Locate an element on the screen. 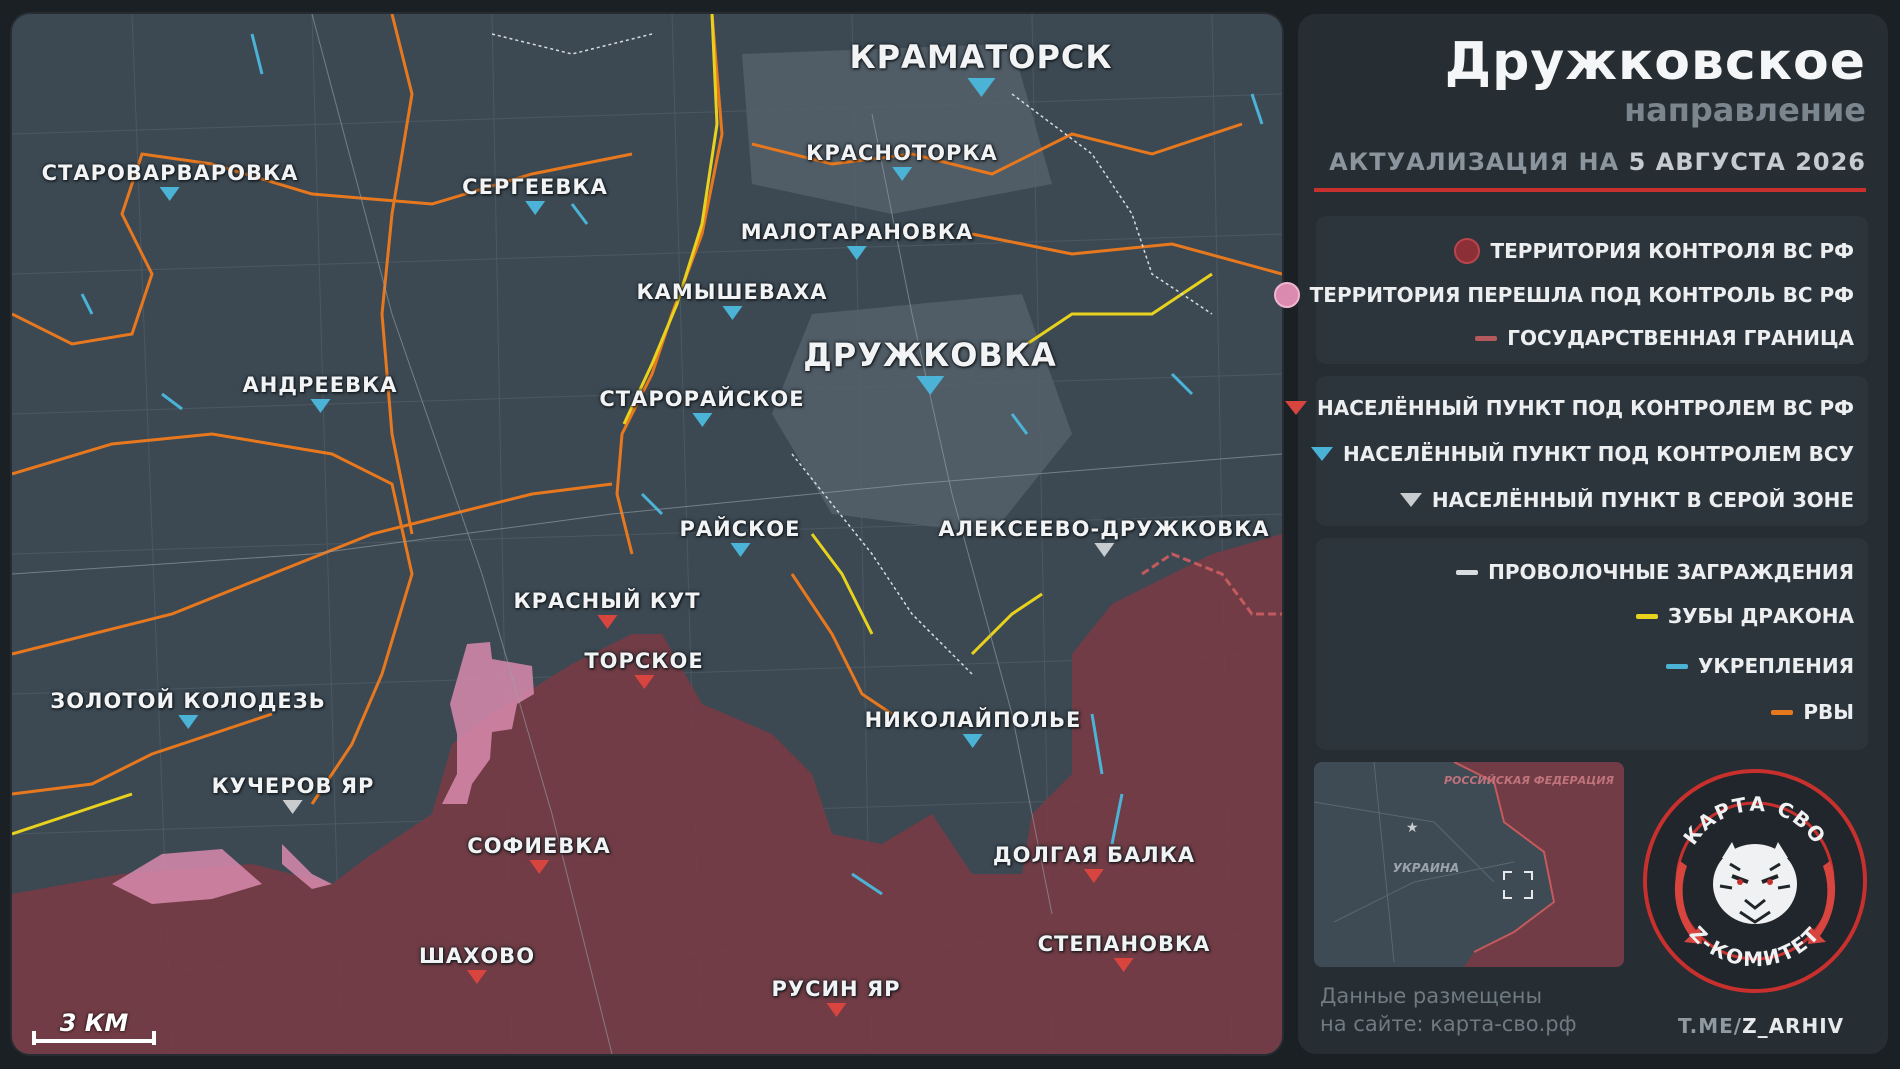 This screenshot has width=1900, height=1069. overview-inset-map: ★ РОССИЙСКАЯ ФЕДЕРАЦИЯ УКРАИНА is located at coordinates (1469, 864).